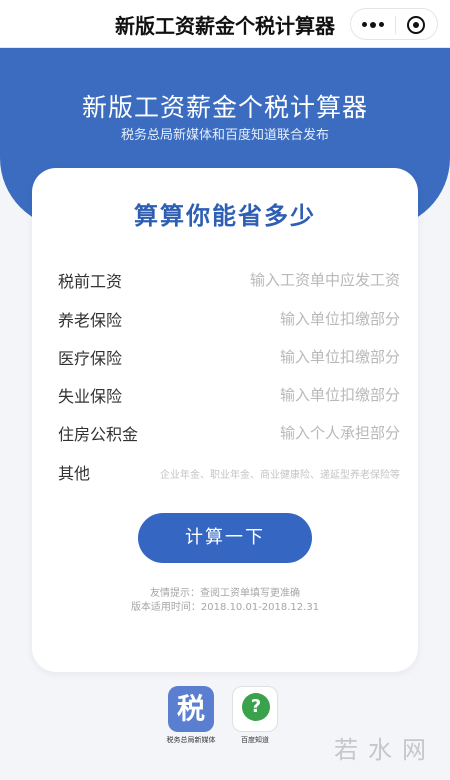 This screenshot has height=780, width=450. I want to click on field-medical-insurance: 医疗保险 输入单位扣缴部分, so click(229, 356).